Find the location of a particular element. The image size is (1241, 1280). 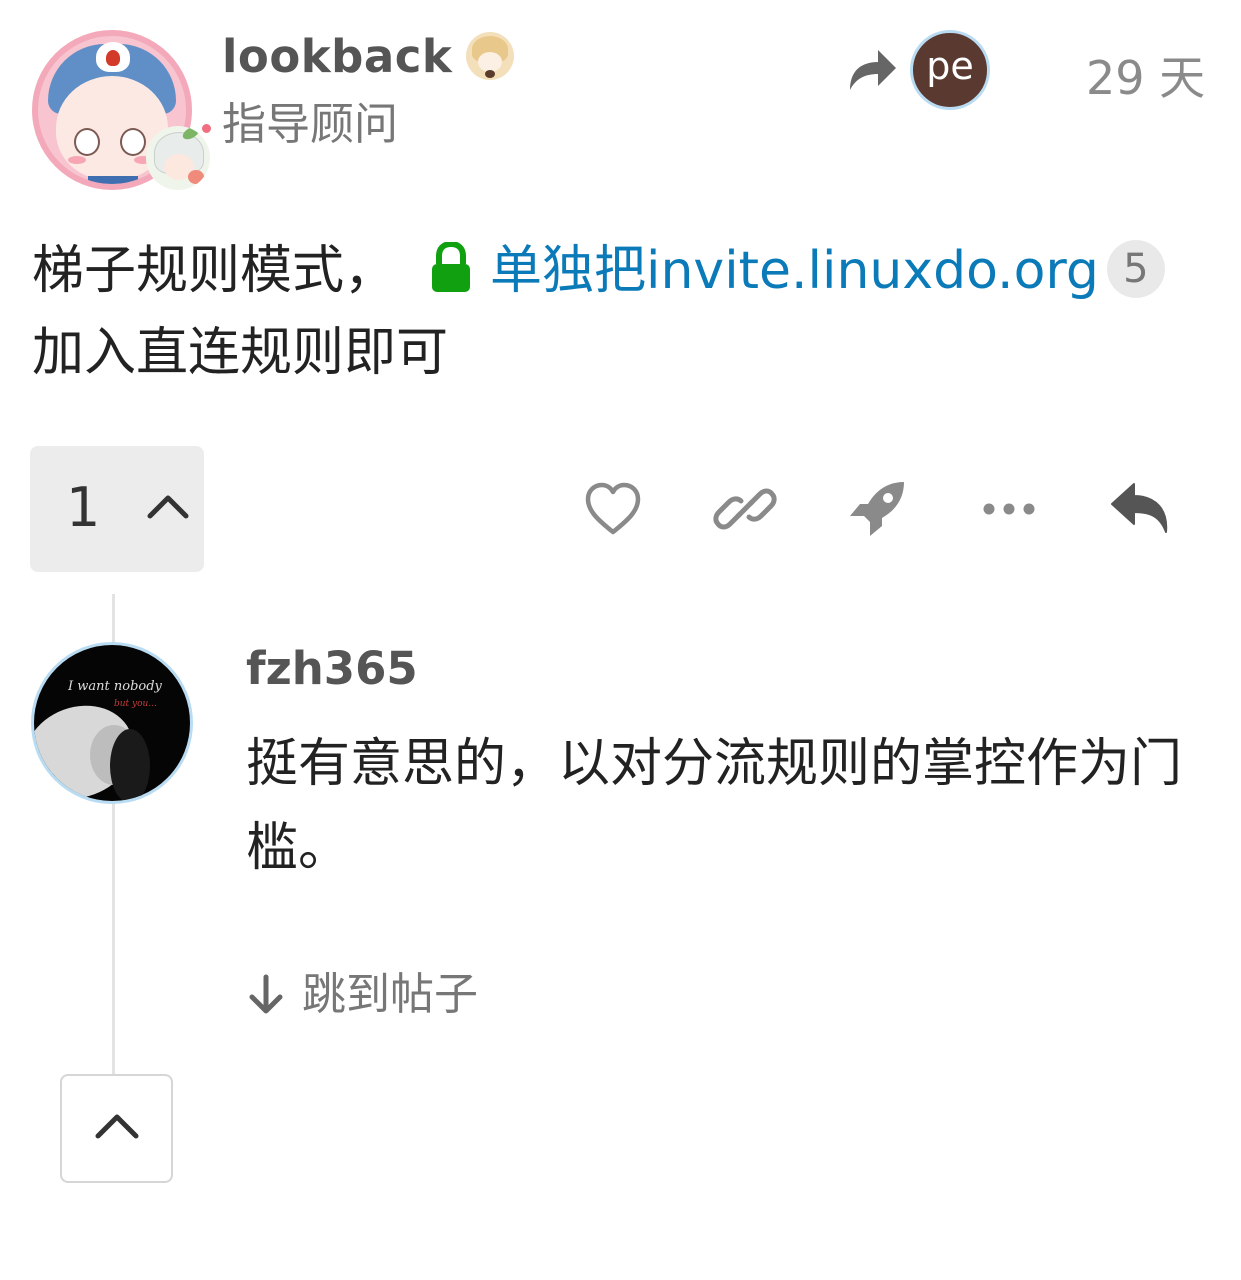

author-username: lookback is located at coordinates (337, 56).